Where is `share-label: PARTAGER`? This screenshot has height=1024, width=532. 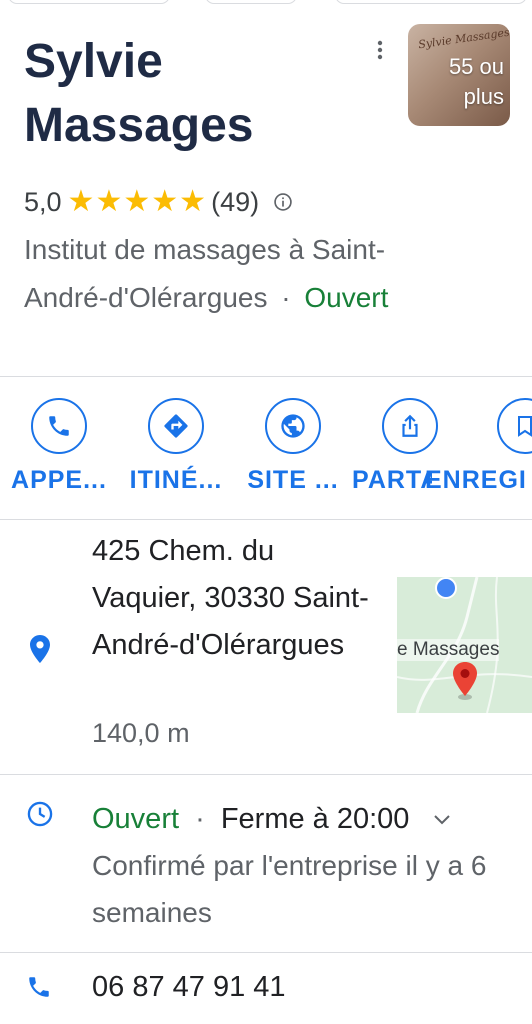
share-label: PARTAGER is located at coordinates (392, 480).